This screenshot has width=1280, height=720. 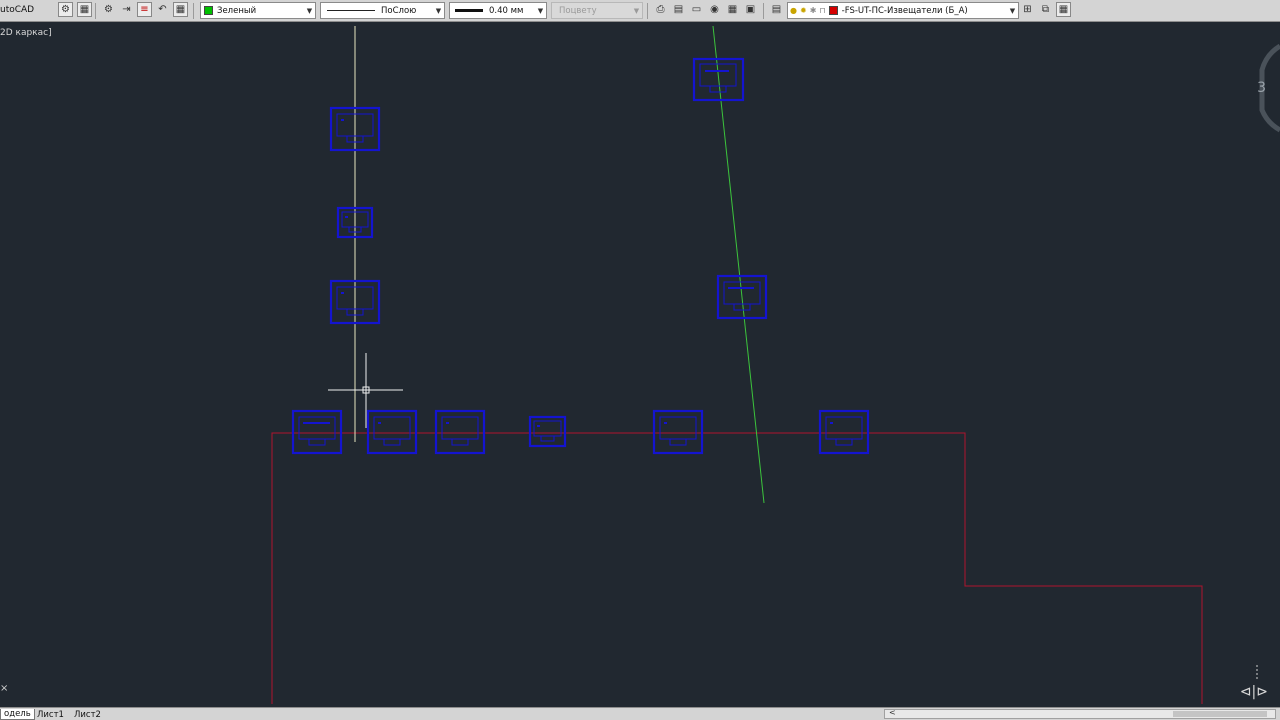 I want to click on visibility-eye-icon: ◉, so click(x=714, y=9).